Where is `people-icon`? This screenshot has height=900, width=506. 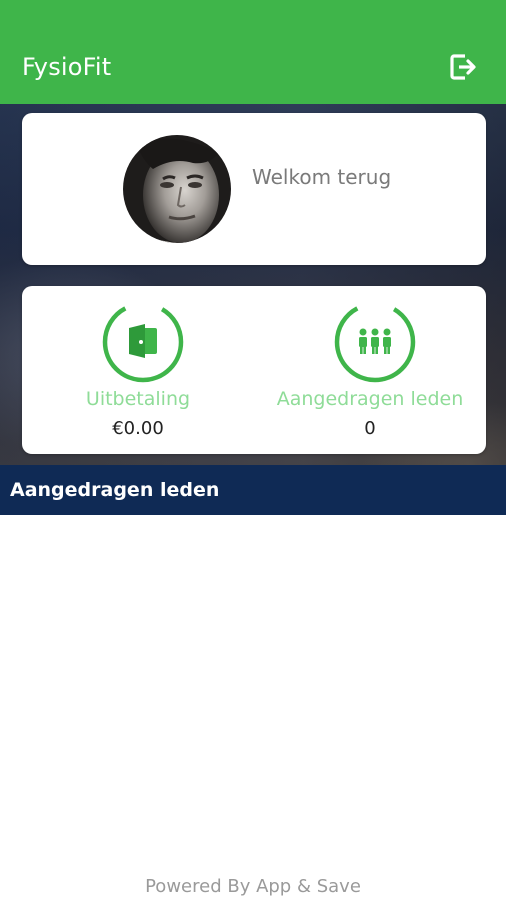 people-icon is located at coordinates (375, 342).